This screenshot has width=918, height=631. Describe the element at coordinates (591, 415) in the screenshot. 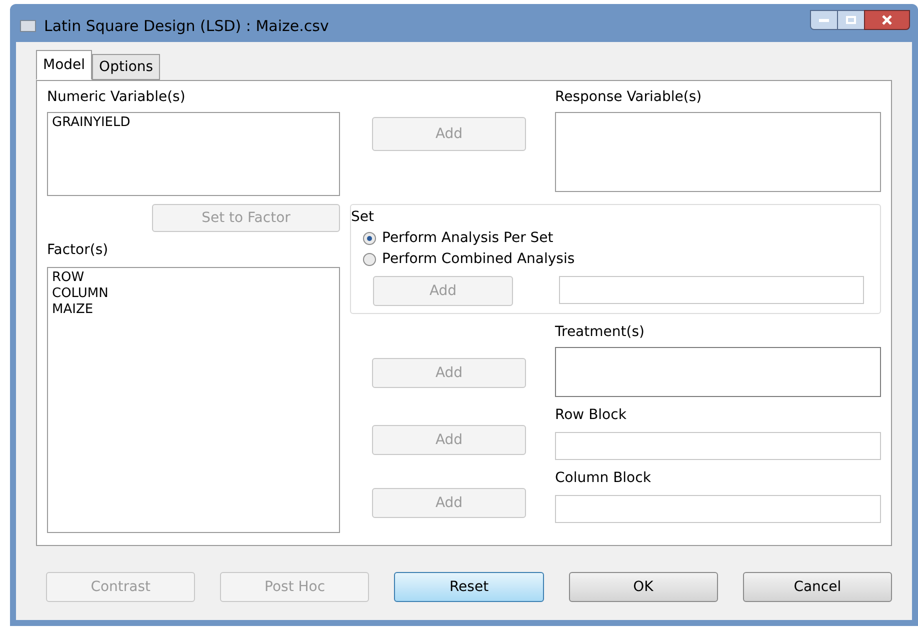

I see `field-label: Row Block` at that location.